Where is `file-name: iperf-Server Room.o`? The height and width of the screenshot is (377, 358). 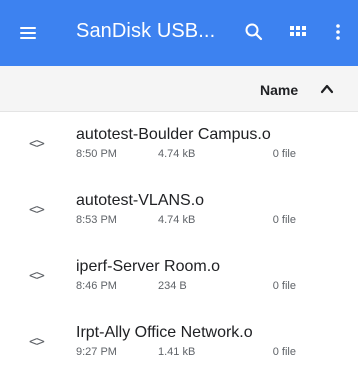
file-name: iperf-Server Room.o is located at coordinates (148, 266).